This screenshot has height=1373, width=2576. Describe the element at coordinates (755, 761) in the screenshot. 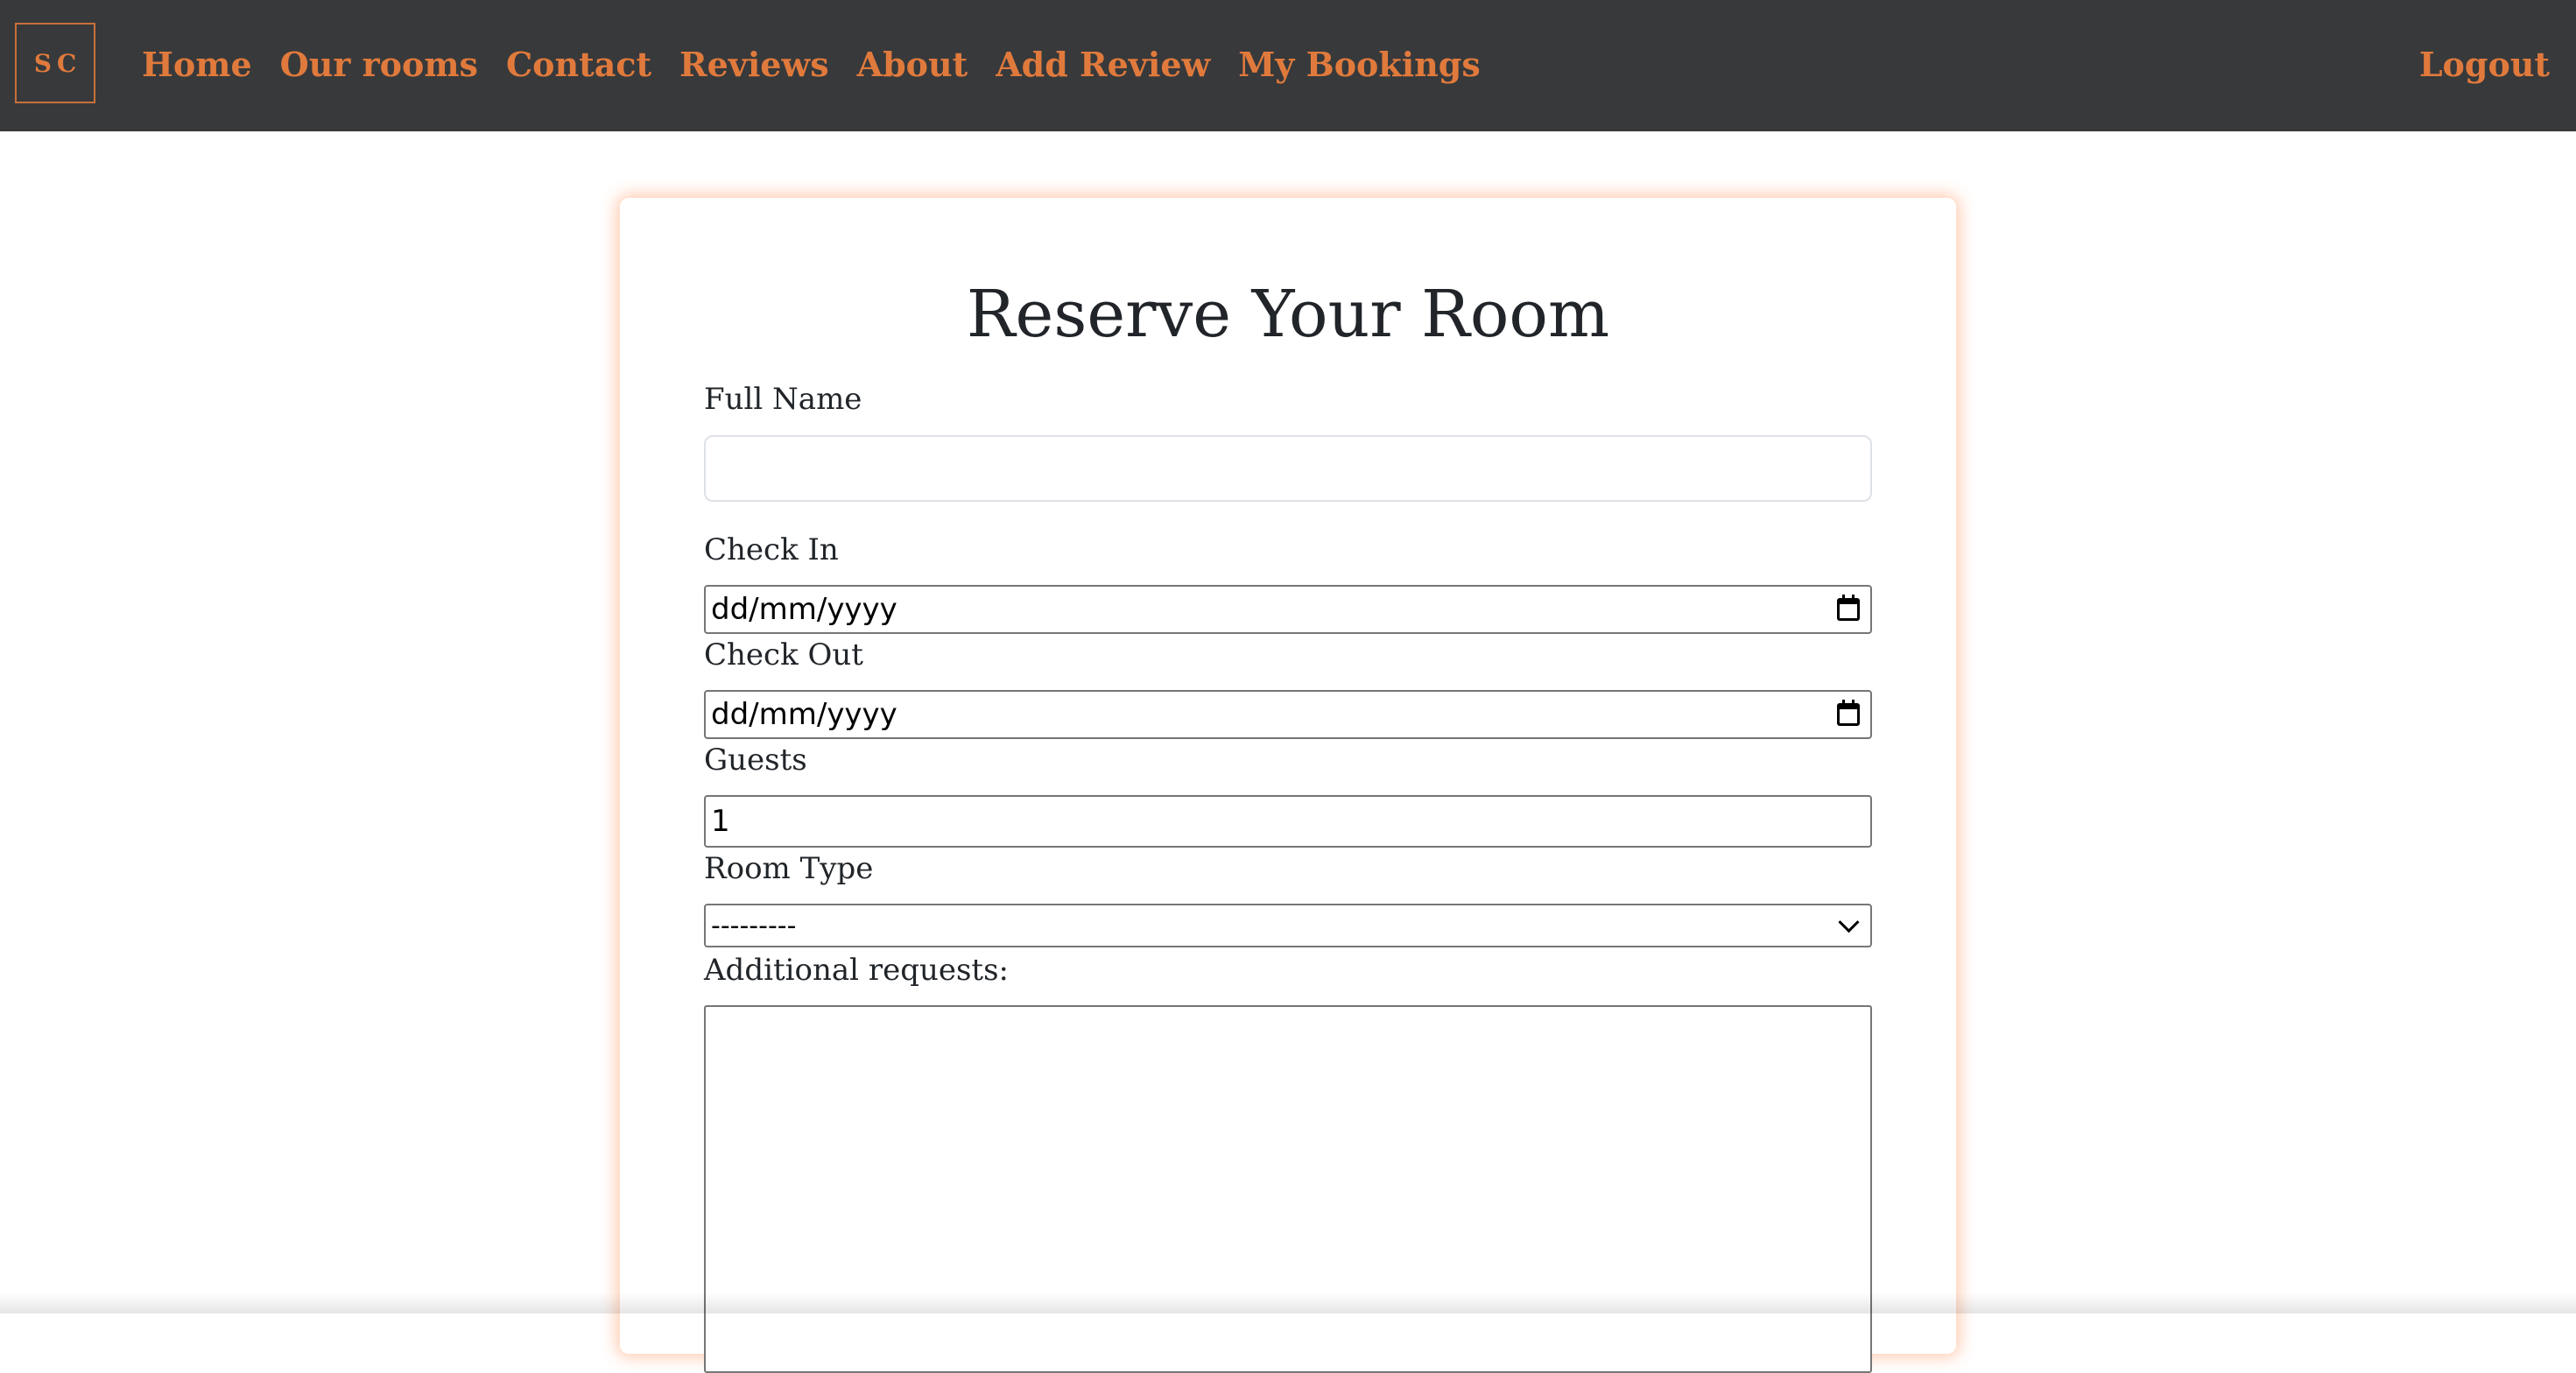

I see `guests-label: Guests` at that location.